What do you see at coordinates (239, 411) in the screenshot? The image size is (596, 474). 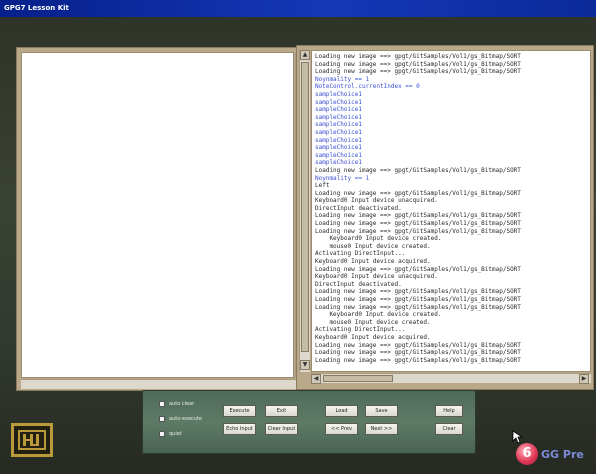 I see `execute-button: Execute` at bounding box center [239, 411].